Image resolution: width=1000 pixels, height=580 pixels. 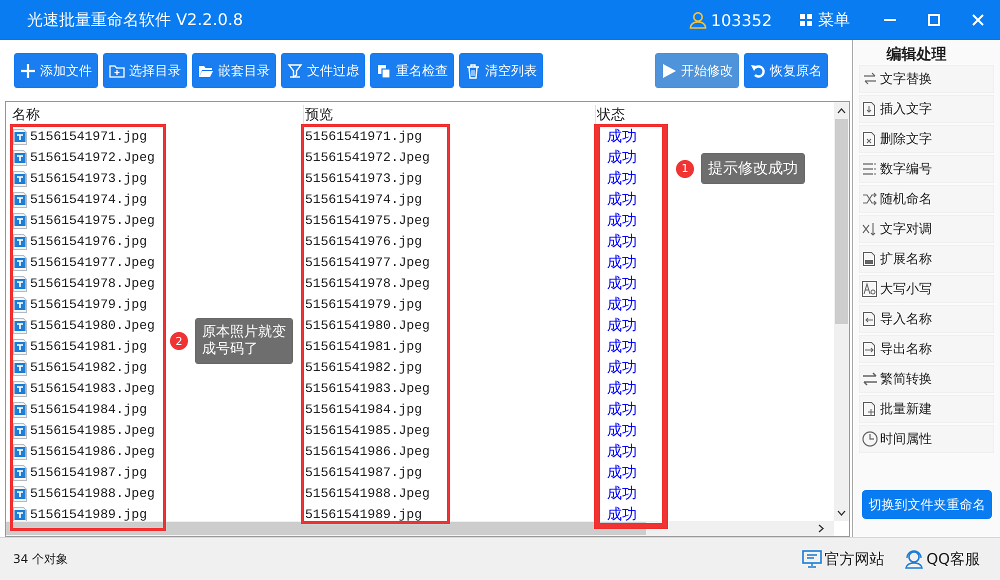 I want to click on preview-name: 51561541988.Jpeg, so click(x=367, y=493).